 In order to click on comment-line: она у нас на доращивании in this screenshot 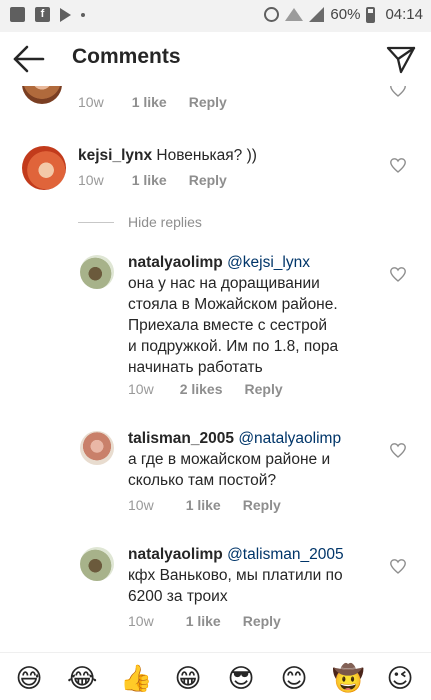, I will do `click(224, 283)`.